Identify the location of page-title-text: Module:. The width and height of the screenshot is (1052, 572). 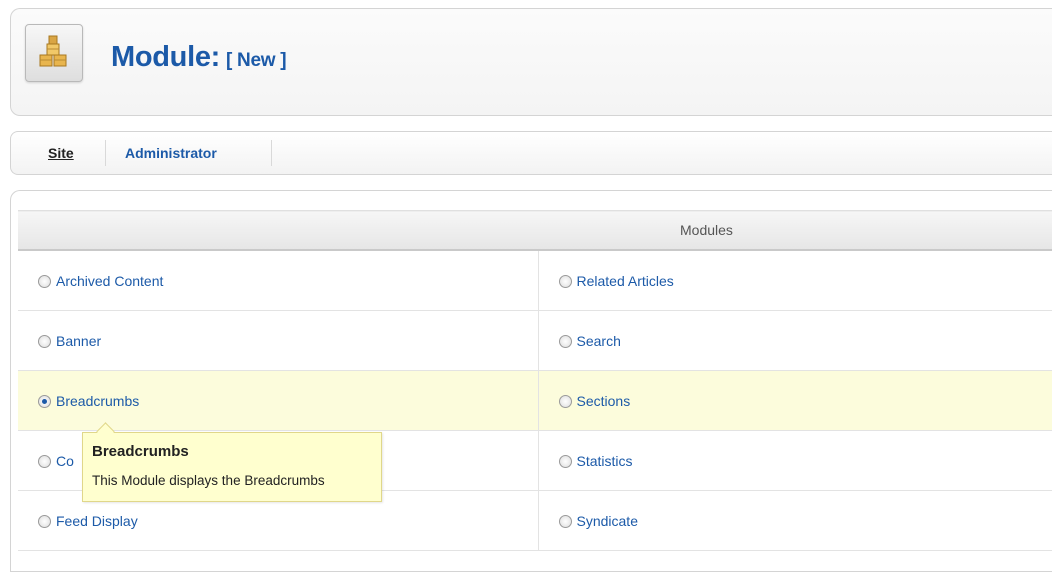
(166, 57).